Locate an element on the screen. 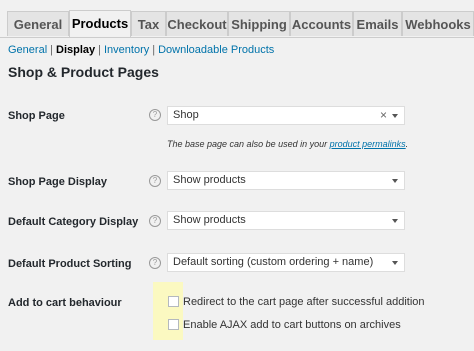  tab-shipping: Shipping is located at coordinates (259, 23).